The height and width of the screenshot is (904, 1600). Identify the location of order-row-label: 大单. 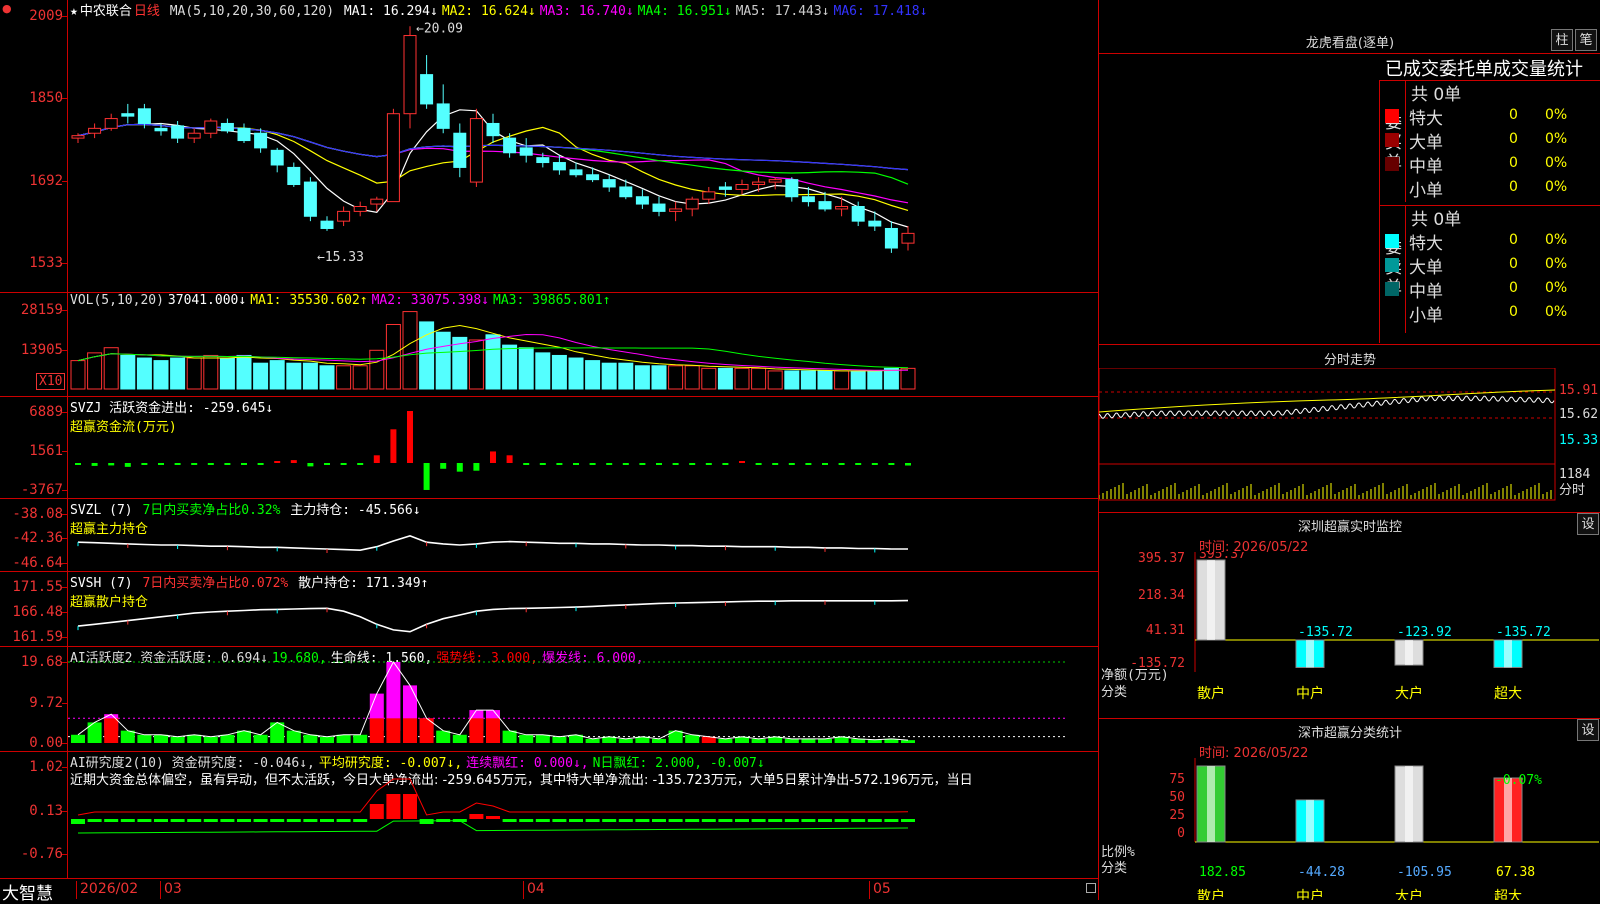
(1426, 268).